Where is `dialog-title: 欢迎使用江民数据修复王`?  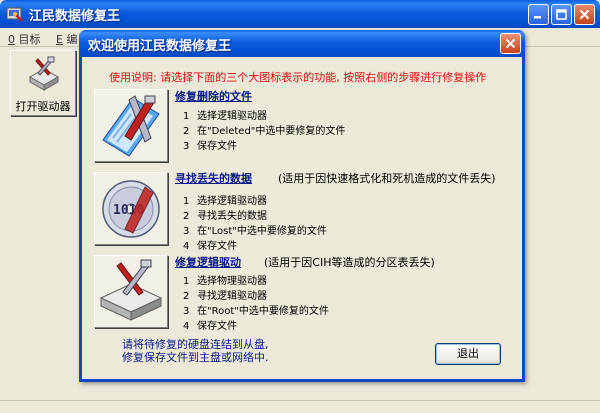 dialog-title: 欢迎使用江民数据修复王 is located at coordinates (160, 46).